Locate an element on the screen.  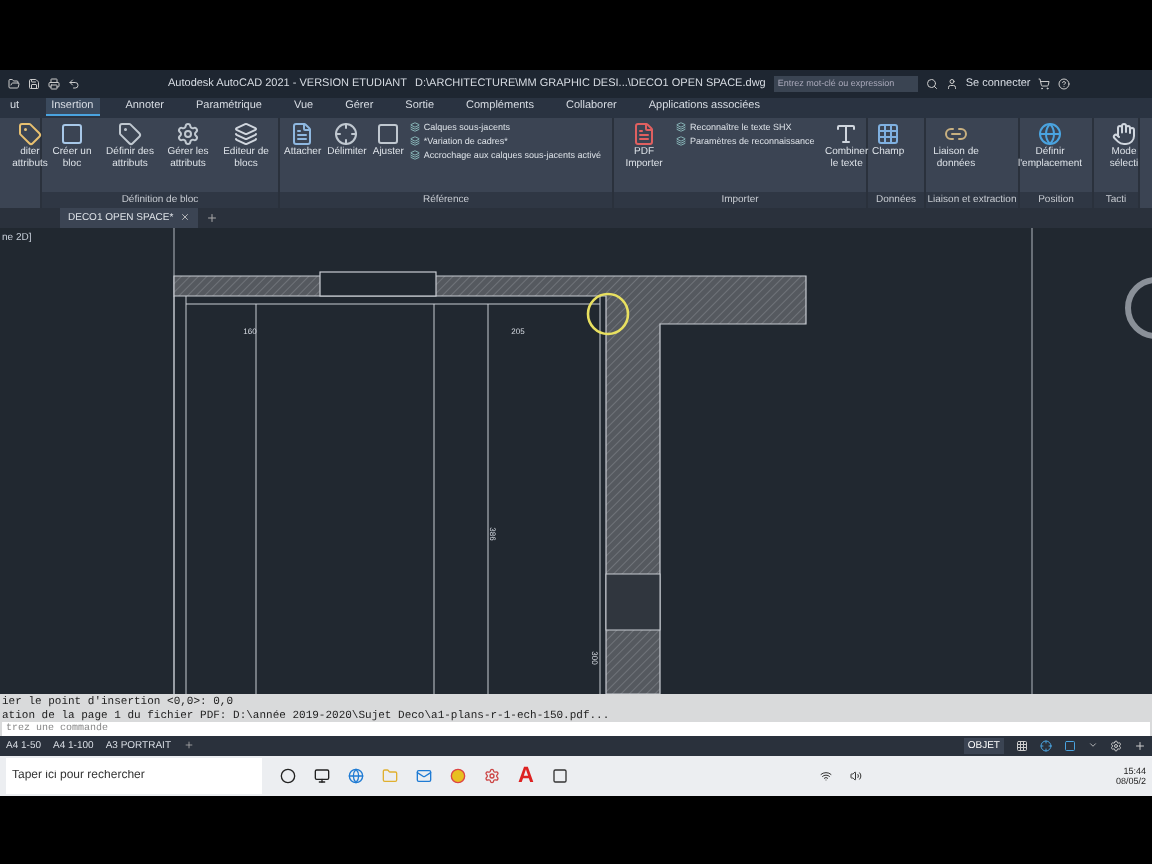
tag-icon is located at coordinates (130, 134).